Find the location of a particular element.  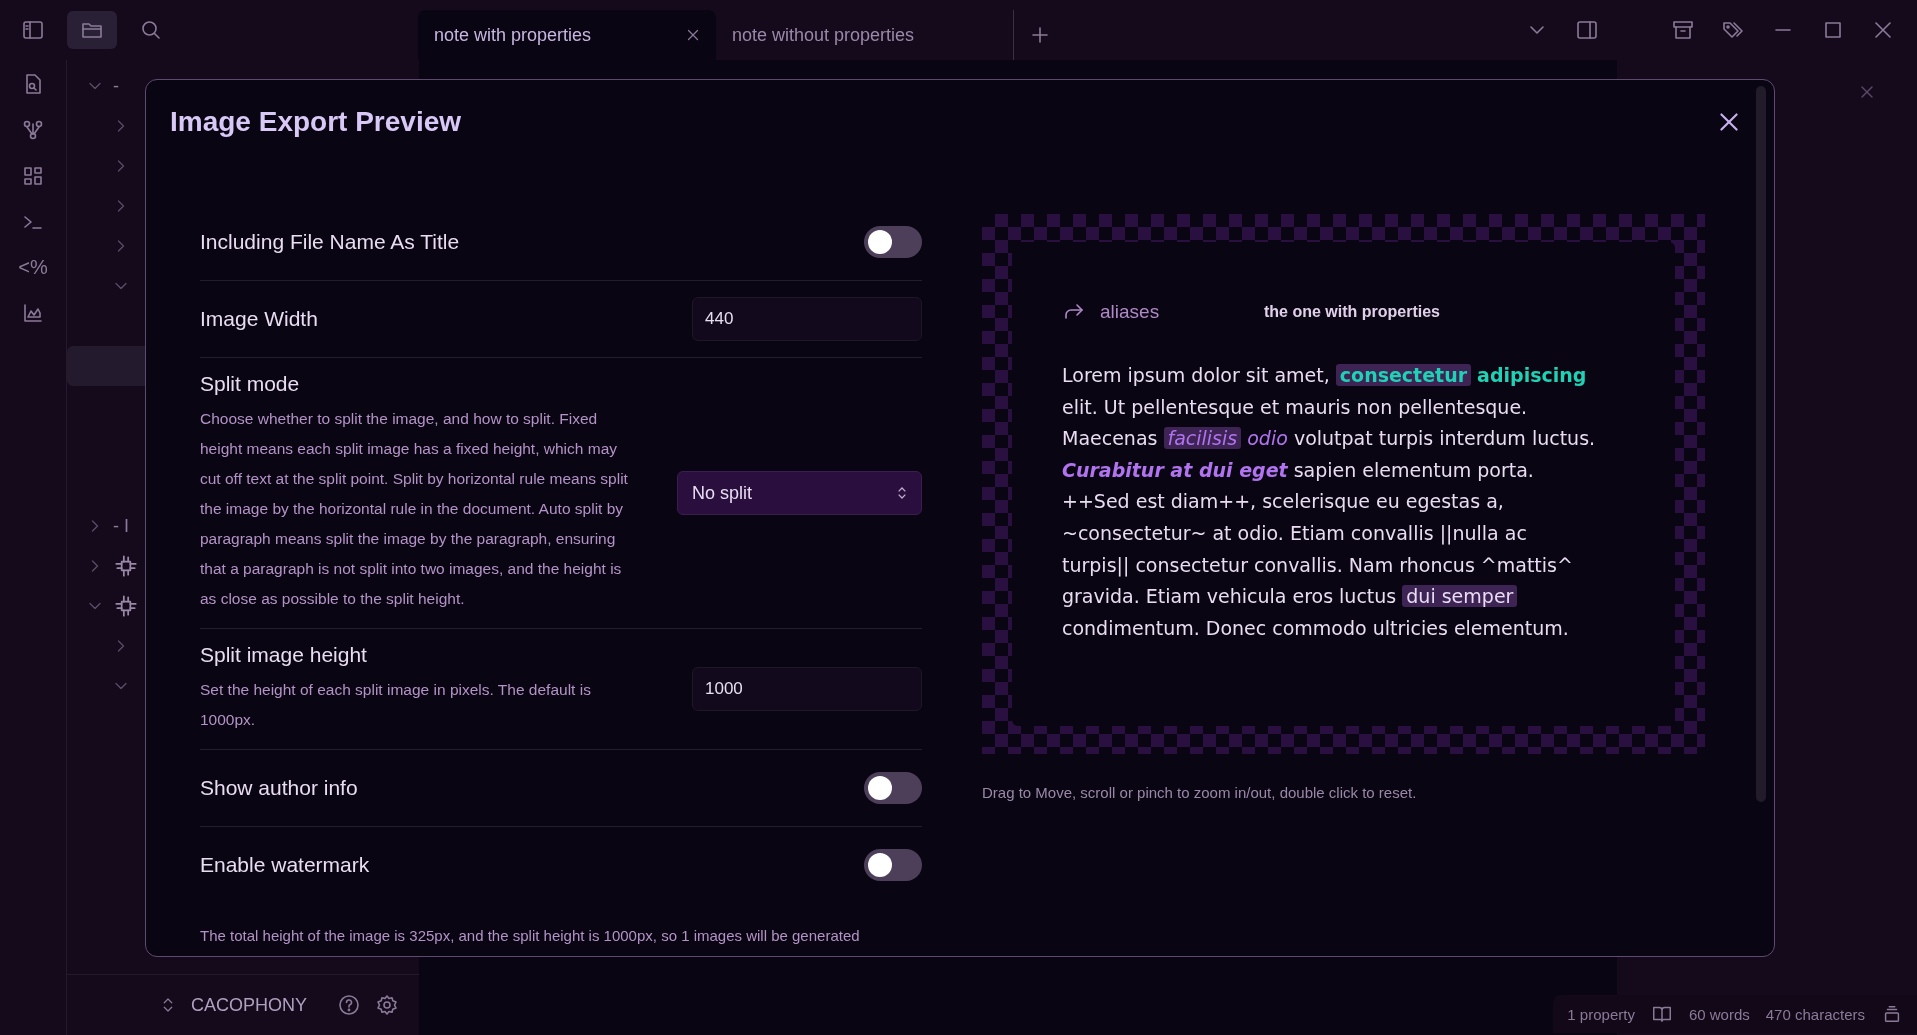

setting-description: Choose whether to split the image, and how to split. Fixed height means each split image has a fixed height, which may cut off text at the split point. Split by horizontal rule means split the image by the horizontal rule in the document. Auto split by paragraph means split the image by the paragraph, ensuring that a paragraph is not split into two images, and the height is as close as possible to the split height. is located at coordinates (414, 509).